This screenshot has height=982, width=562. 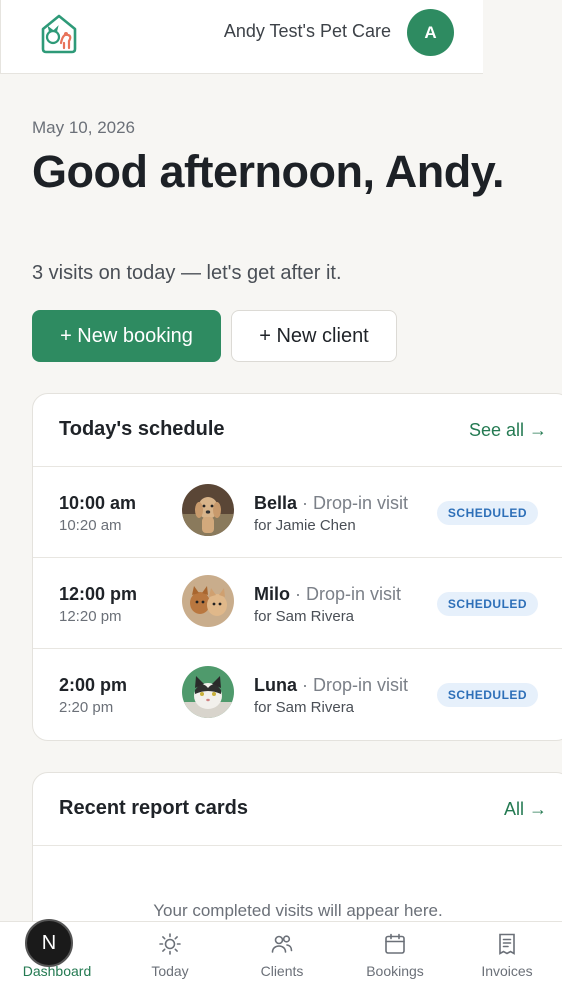 What do you see at coordinates (170, 944) in the screenshot?
I see `sun-icon` at bounding box center [170, 944].